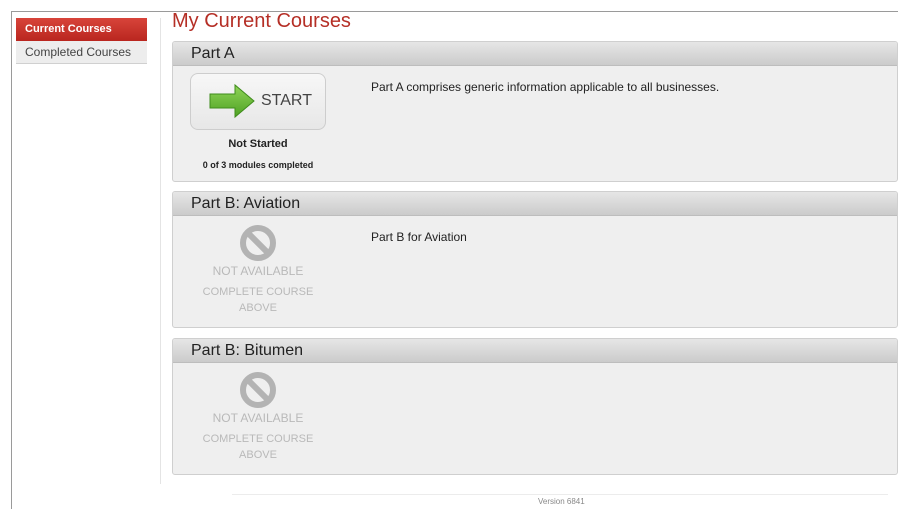 This screenshot has width=898, height=509. Describe the element at coordinates (81, 52) in the screenshot. I see `sidebar-item-completed-courses: Completed Courses` at that location.